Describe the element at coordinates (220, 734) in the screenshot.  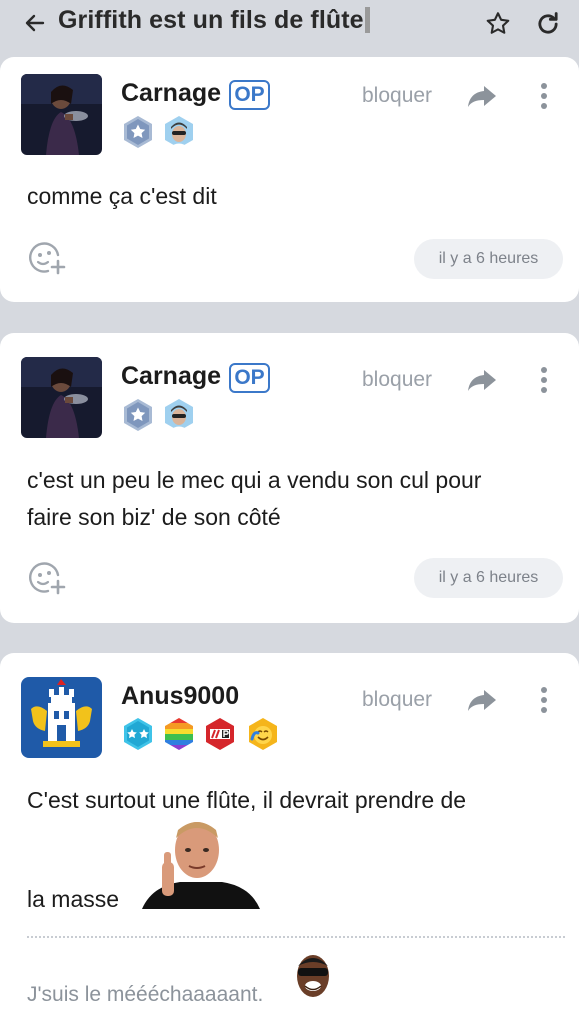
I see `hype-p-badge-icon` at that location.